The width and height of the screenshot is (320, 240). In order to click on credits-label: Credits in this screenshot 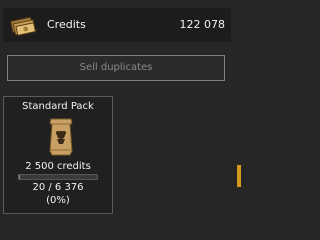, I will do `click(66, 24)`.